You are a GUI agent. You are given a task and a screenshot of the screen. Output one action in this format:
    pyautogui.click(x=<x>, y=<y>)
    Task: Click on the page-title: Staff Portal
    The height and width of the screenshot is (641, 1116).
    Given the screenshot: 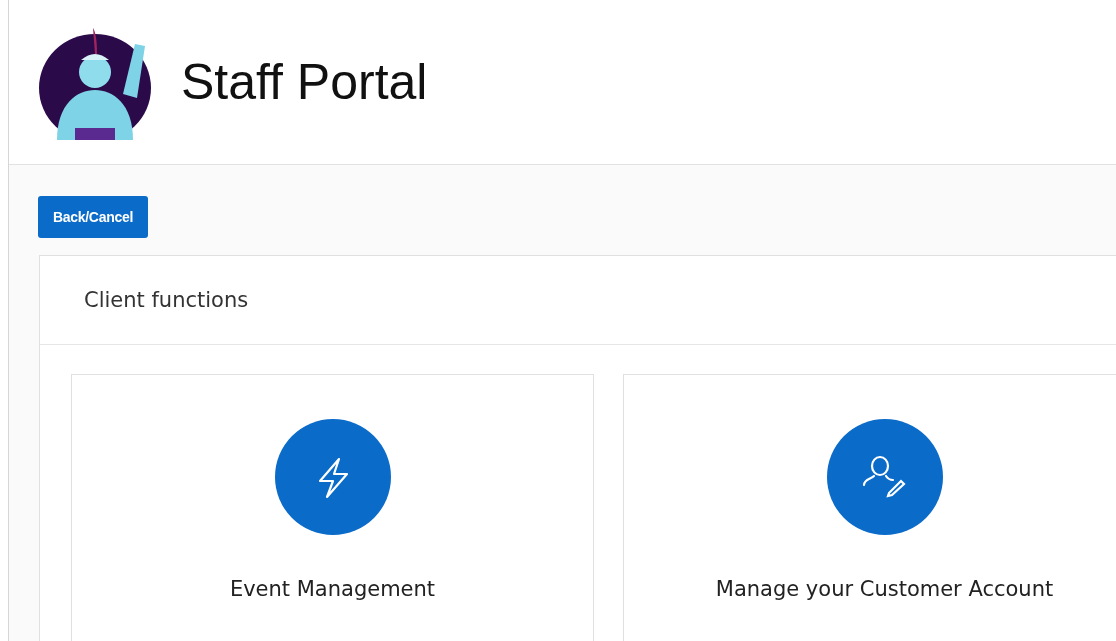 What is the action you would take?
    pyautogui.click(x=304, y=82)
    